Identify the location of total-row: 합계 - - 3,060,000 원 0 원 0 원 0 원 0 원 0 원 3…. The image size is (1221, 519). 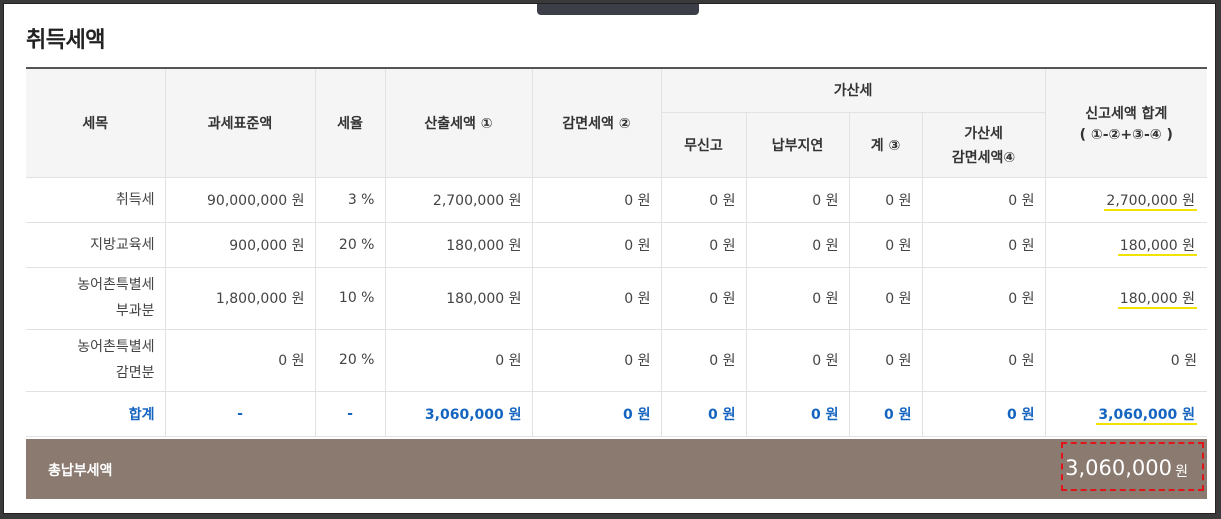
(617, 413).